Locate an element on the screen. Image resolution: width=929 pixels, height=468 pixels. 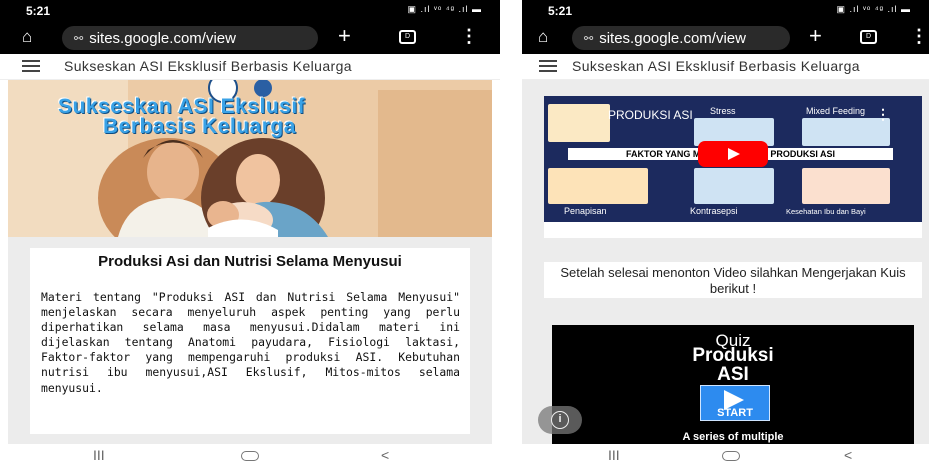
video-label-penapisan: Penapisan is located at coordinates (585, 211).